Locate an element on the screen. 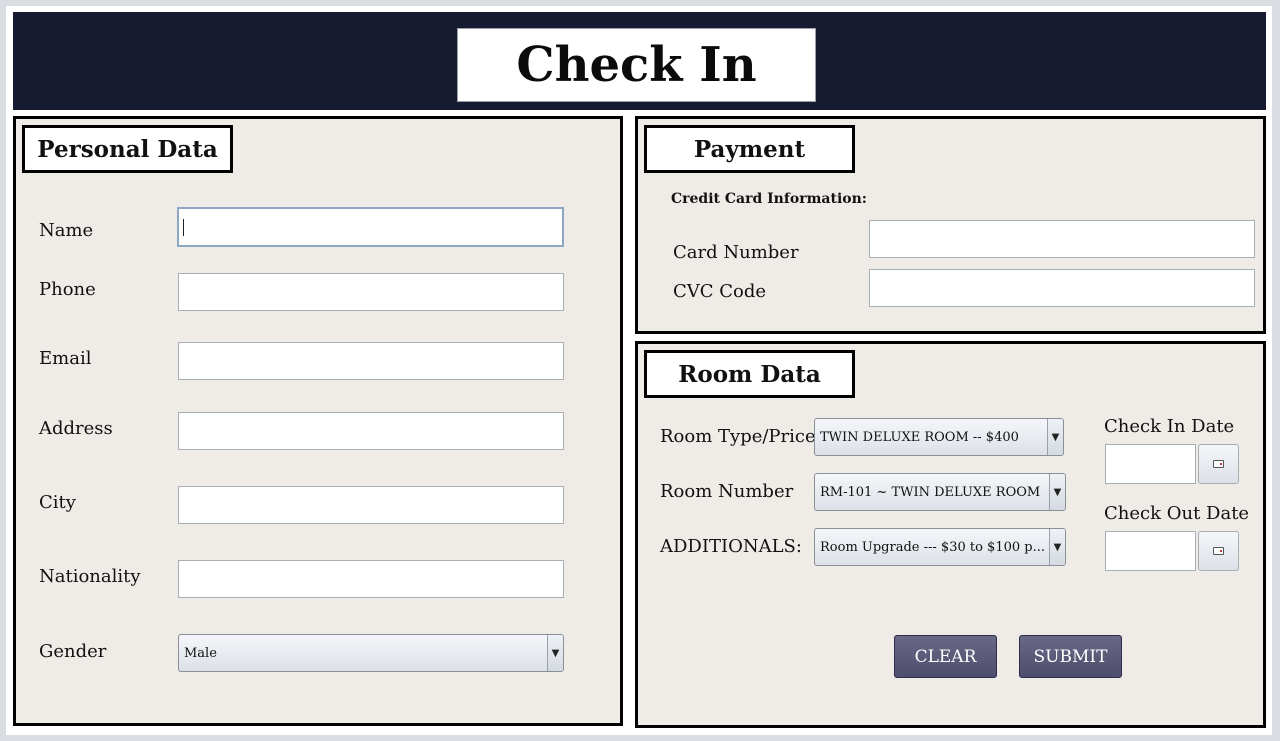 The width and height of the screenshot is (1280, 741). check-out-calendar-button is located at coordinates (1218, 551).